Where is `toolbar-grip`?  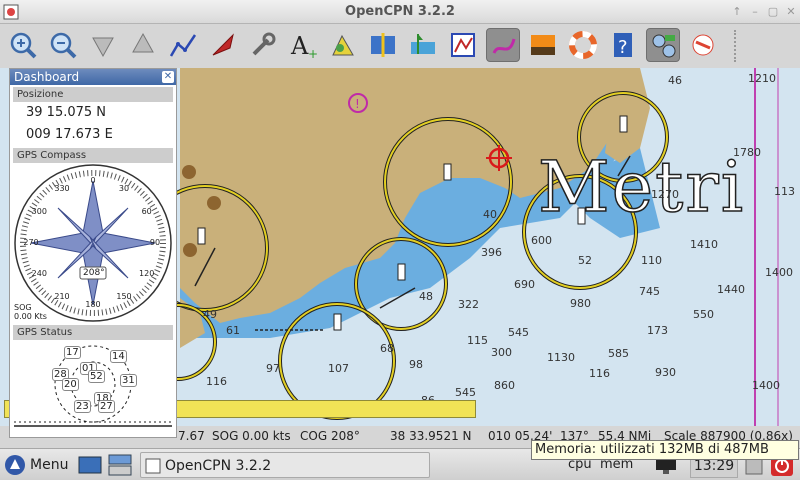
toolbar-grip is located at coordinates (738, 46).